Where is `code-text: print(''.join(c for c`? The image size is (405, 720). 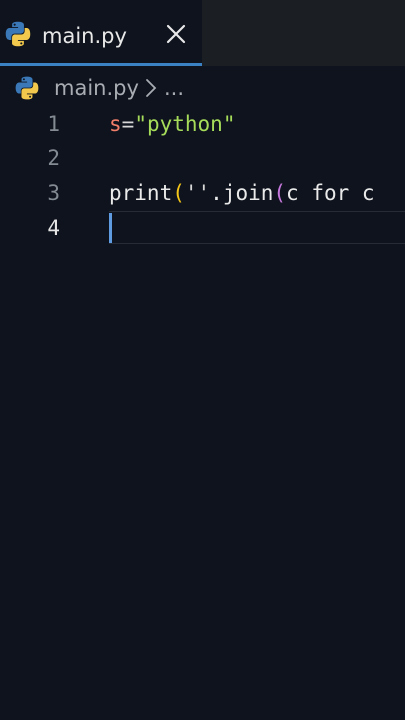 code-text: print(''.join(c for c is located at coordinates (242, 193).